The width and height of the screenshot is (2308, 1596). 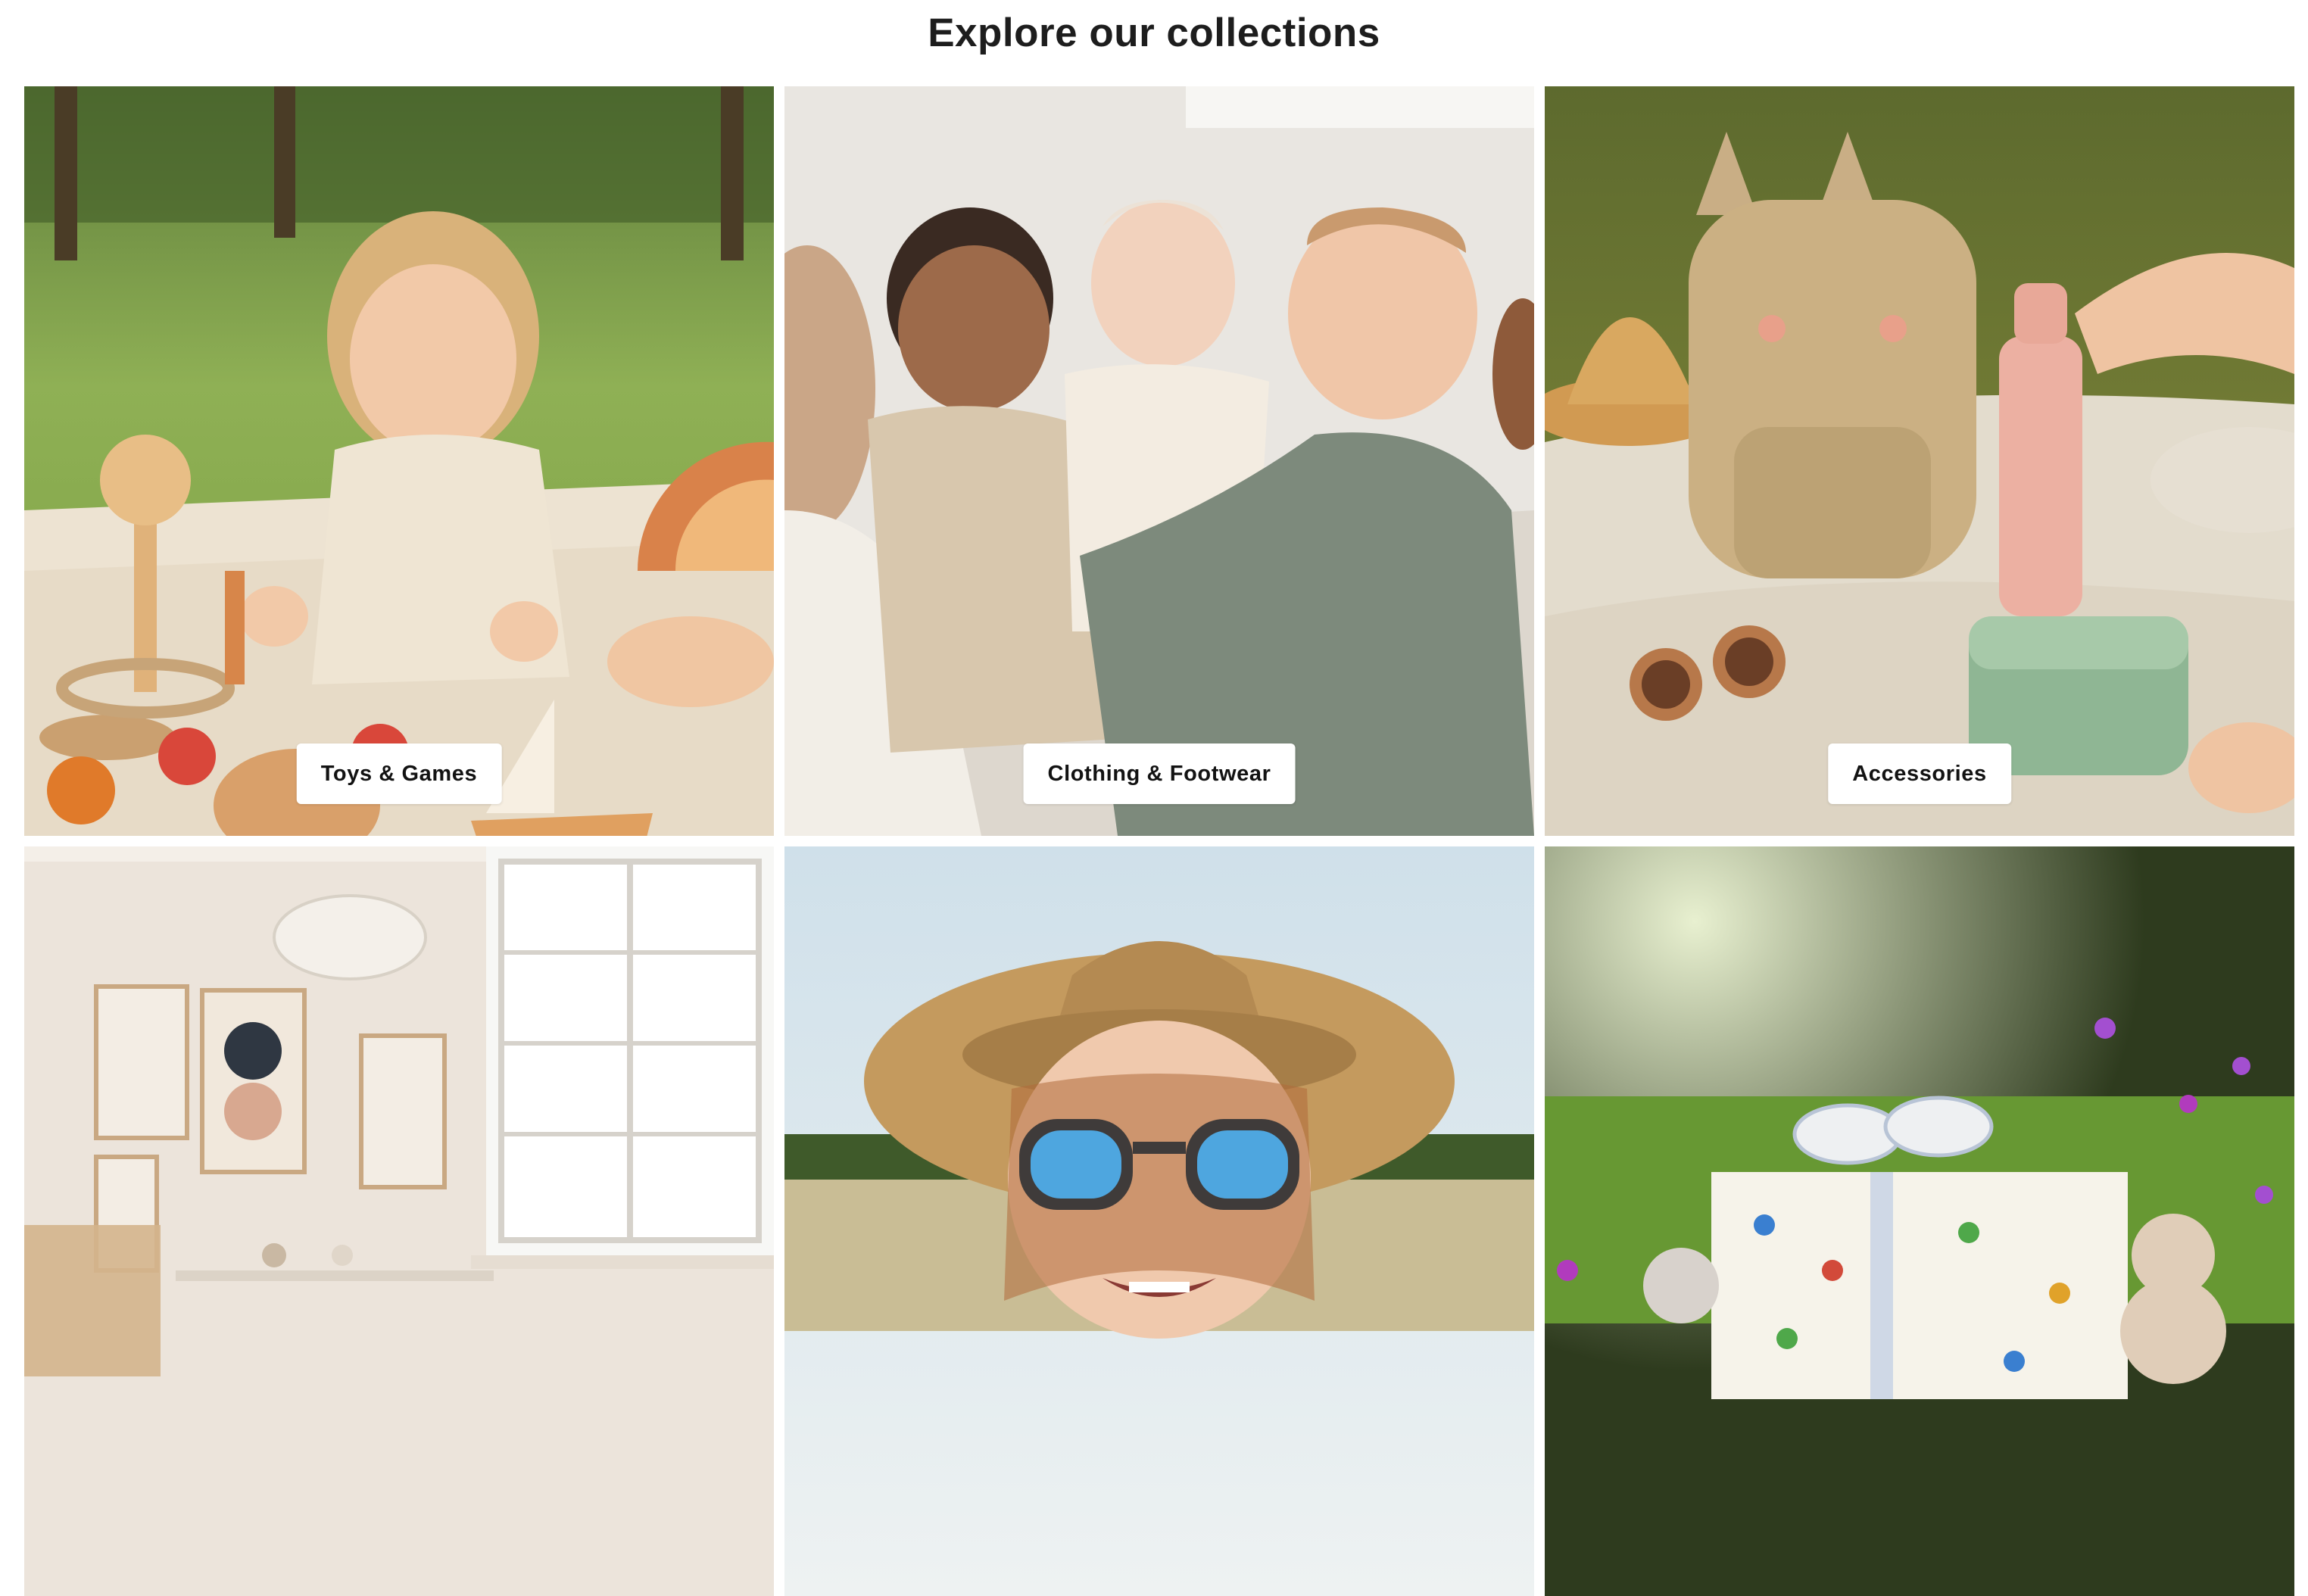 What do you see at coordinates (1919, 773) in the screenshot?
I see `collection-label: Accessories` at bounding box center [1919, 773].